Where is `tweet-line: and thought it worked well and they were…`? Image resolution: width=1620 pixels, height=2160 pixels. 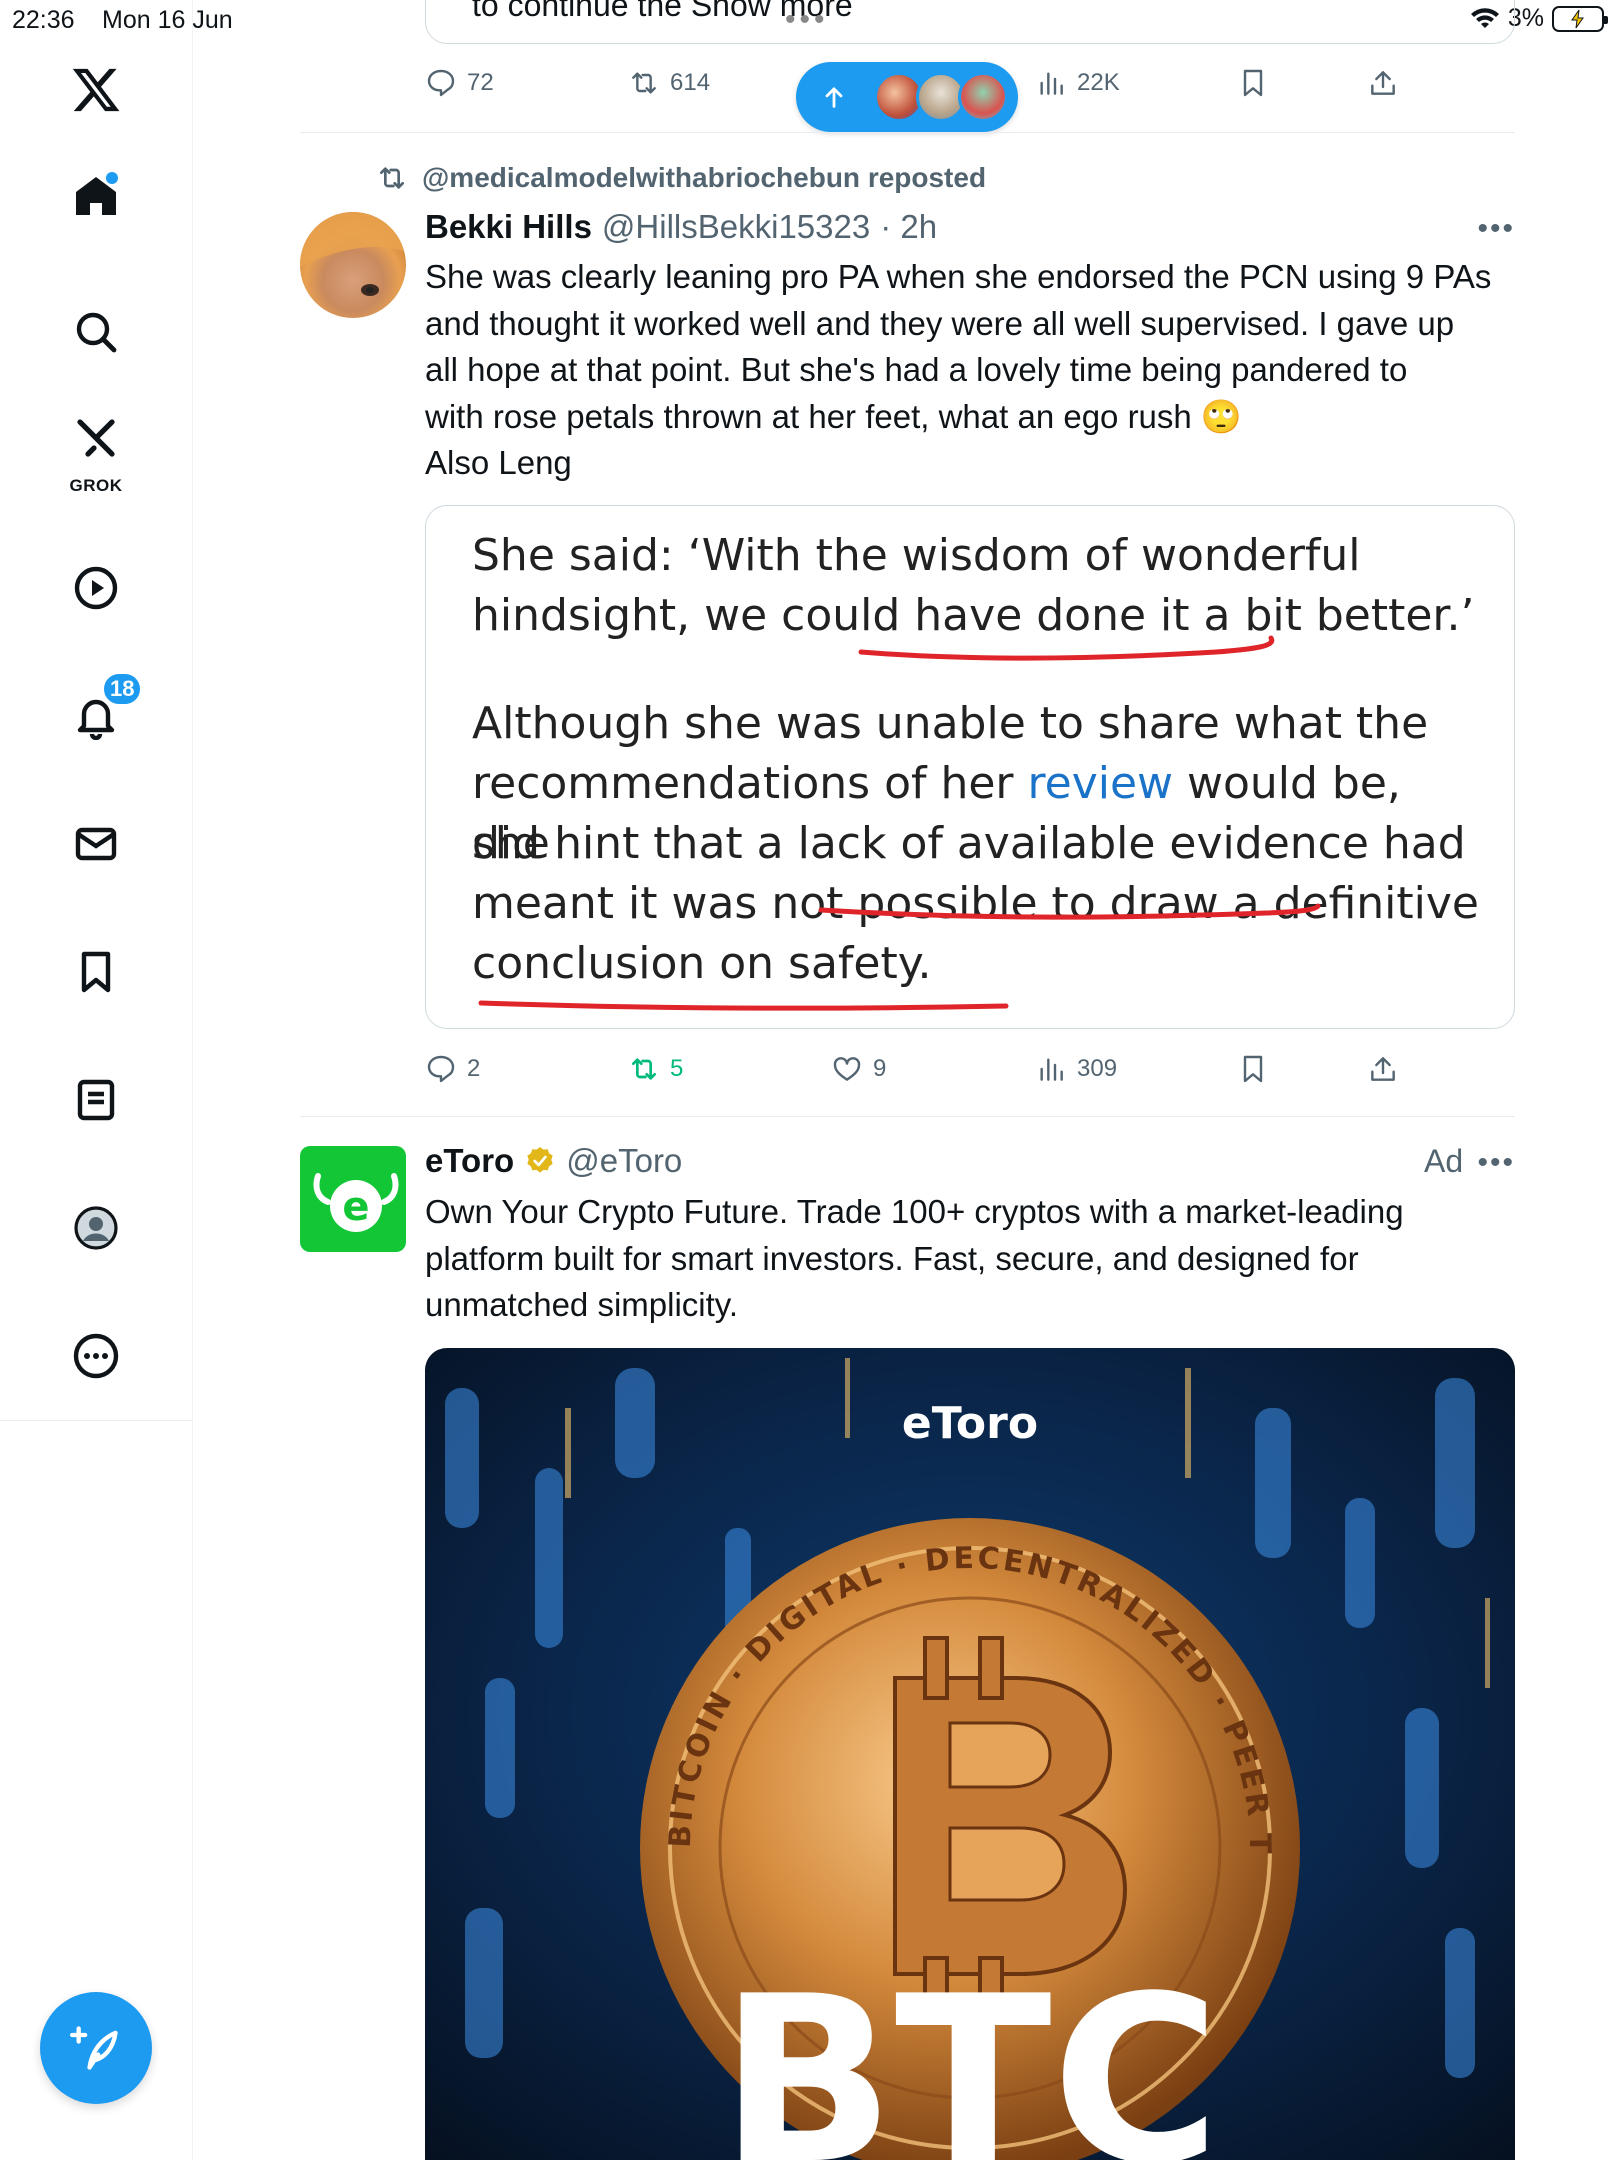 tweet-line: and thought it worked well and they were… is located at coordinates (940, 323).